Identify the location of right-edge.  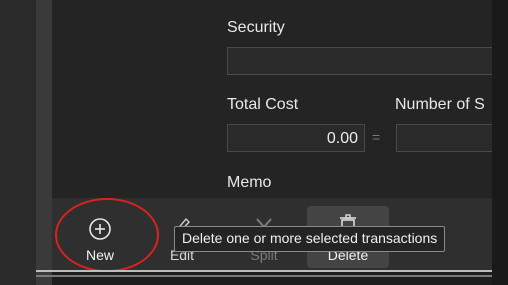
(500, 142).